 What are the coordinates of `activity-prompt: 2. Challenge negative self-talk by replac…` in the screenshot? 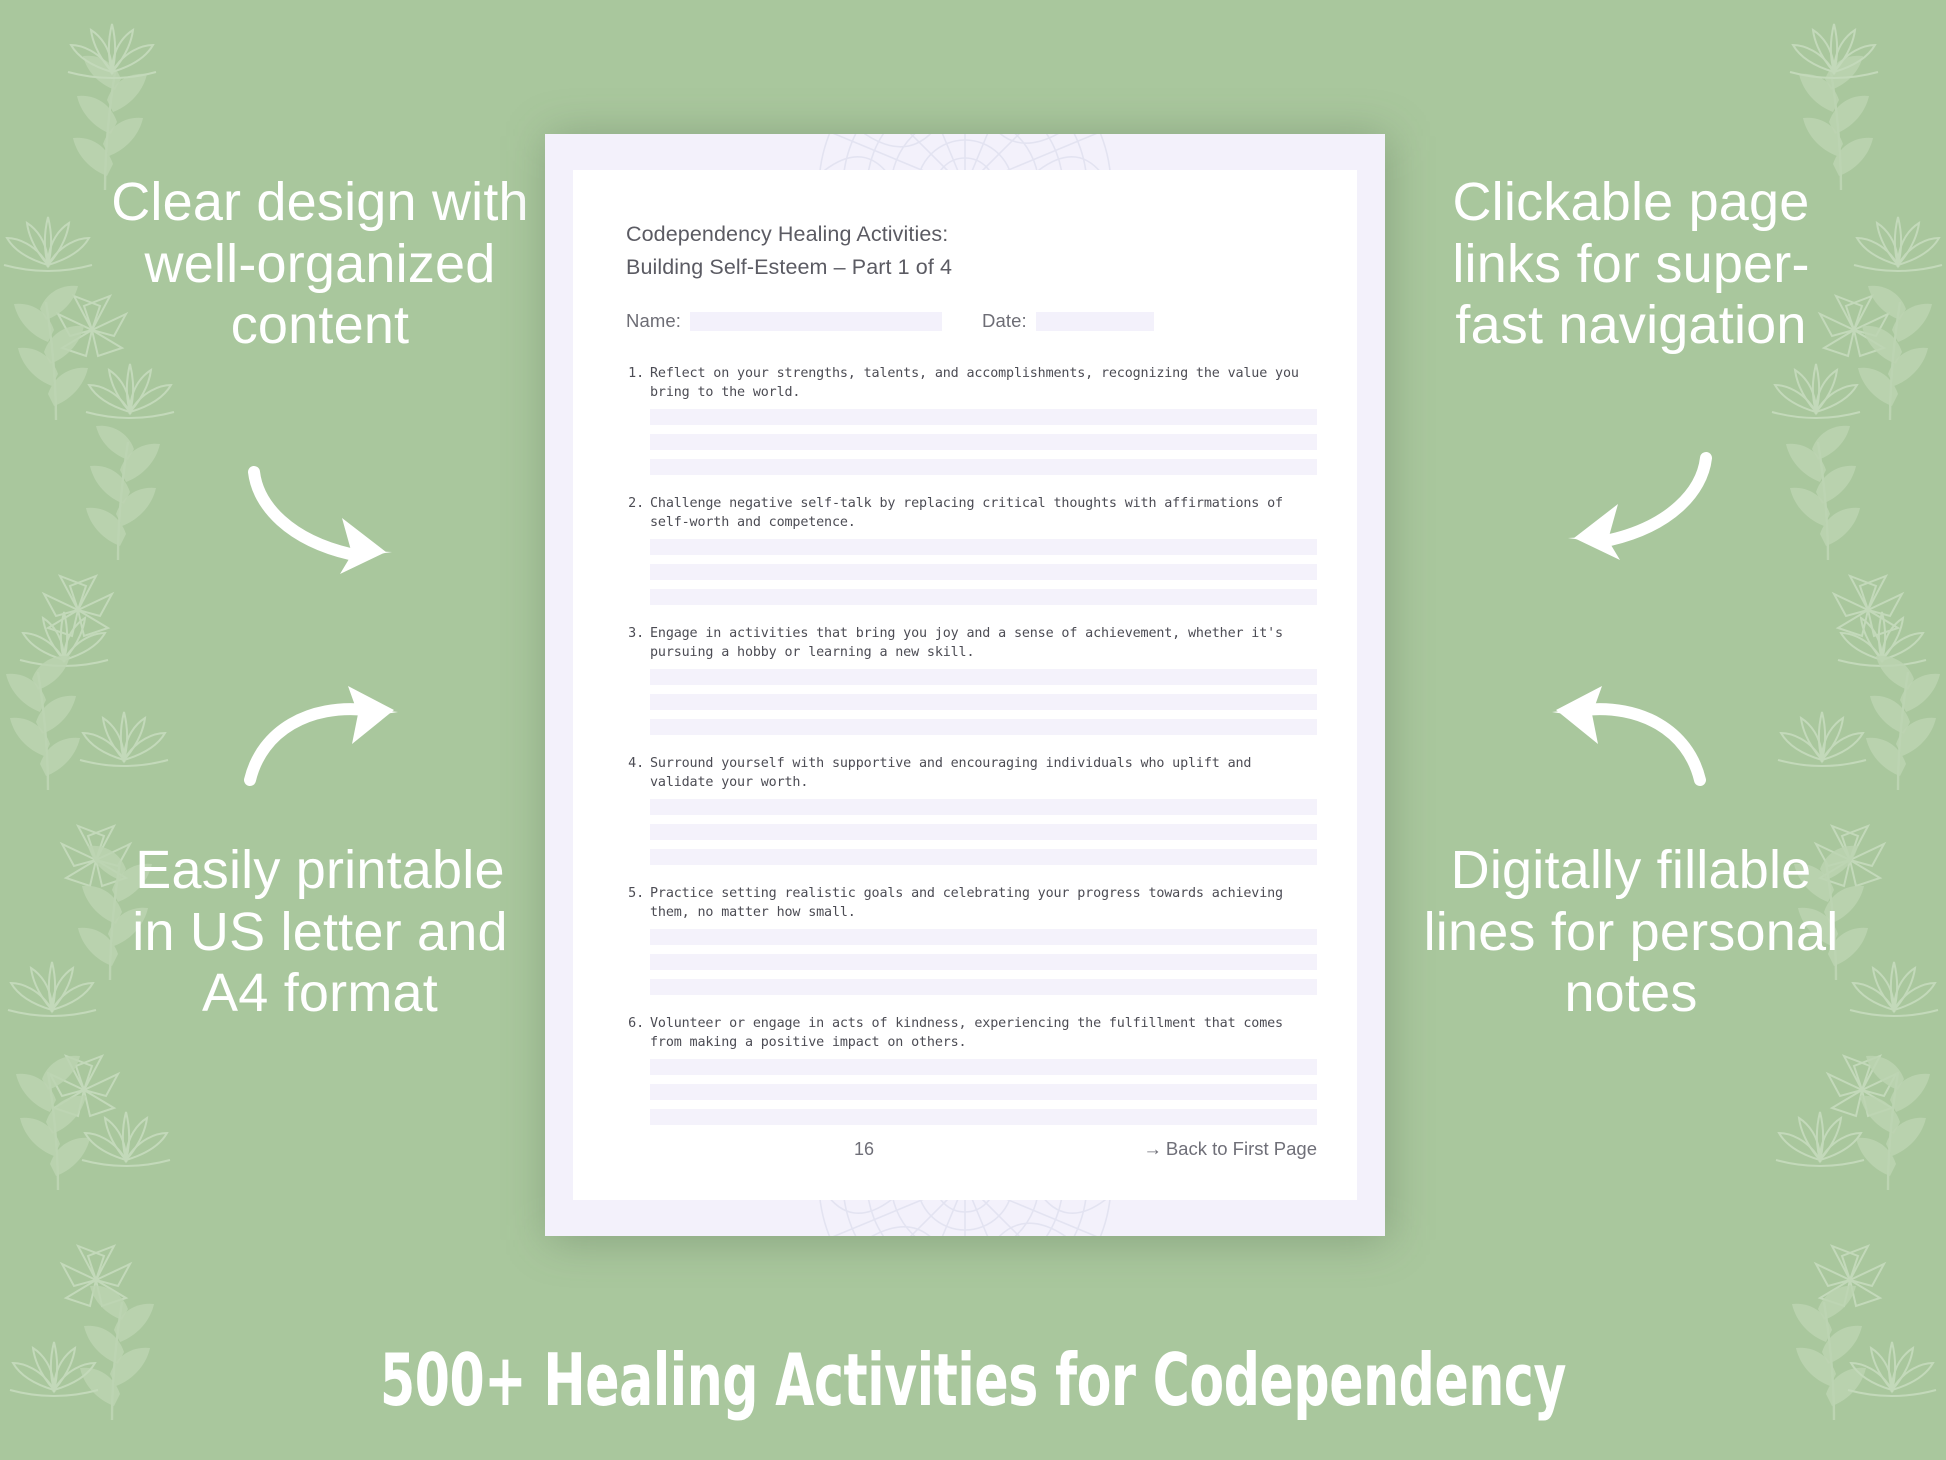 It's located at (971, 513).